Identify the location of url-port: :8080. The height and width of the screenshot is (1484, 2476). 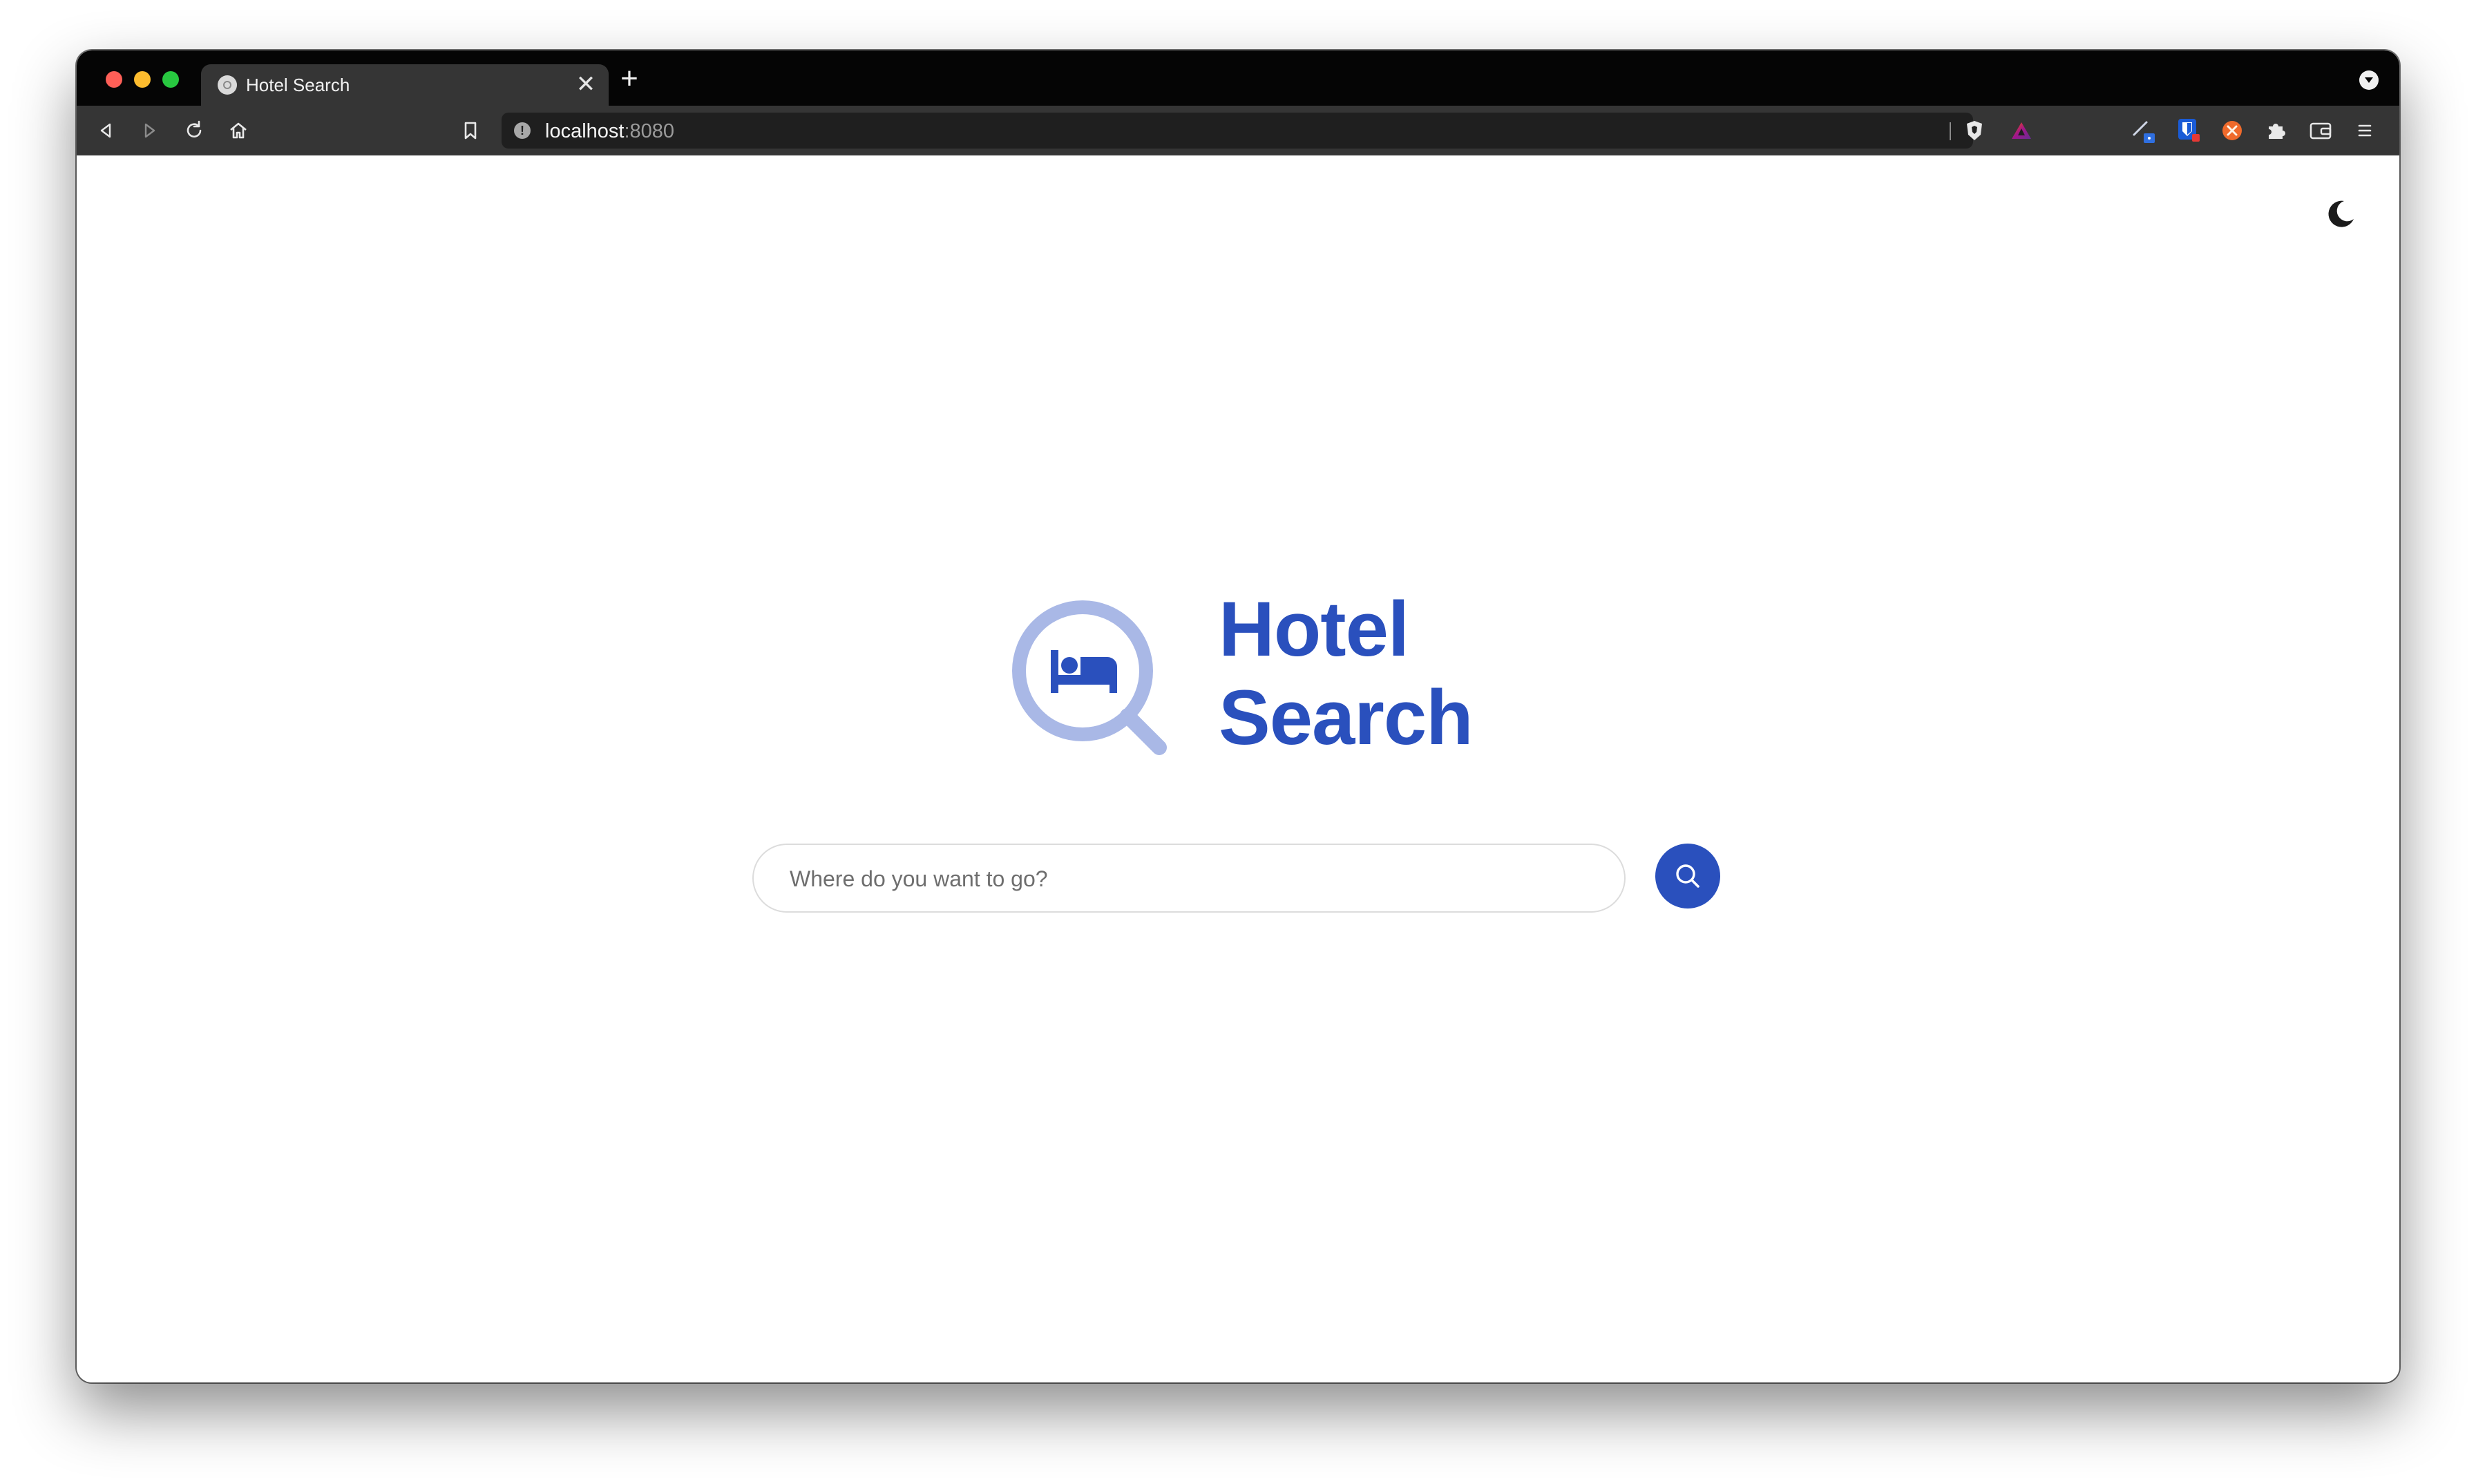
(649, 131).